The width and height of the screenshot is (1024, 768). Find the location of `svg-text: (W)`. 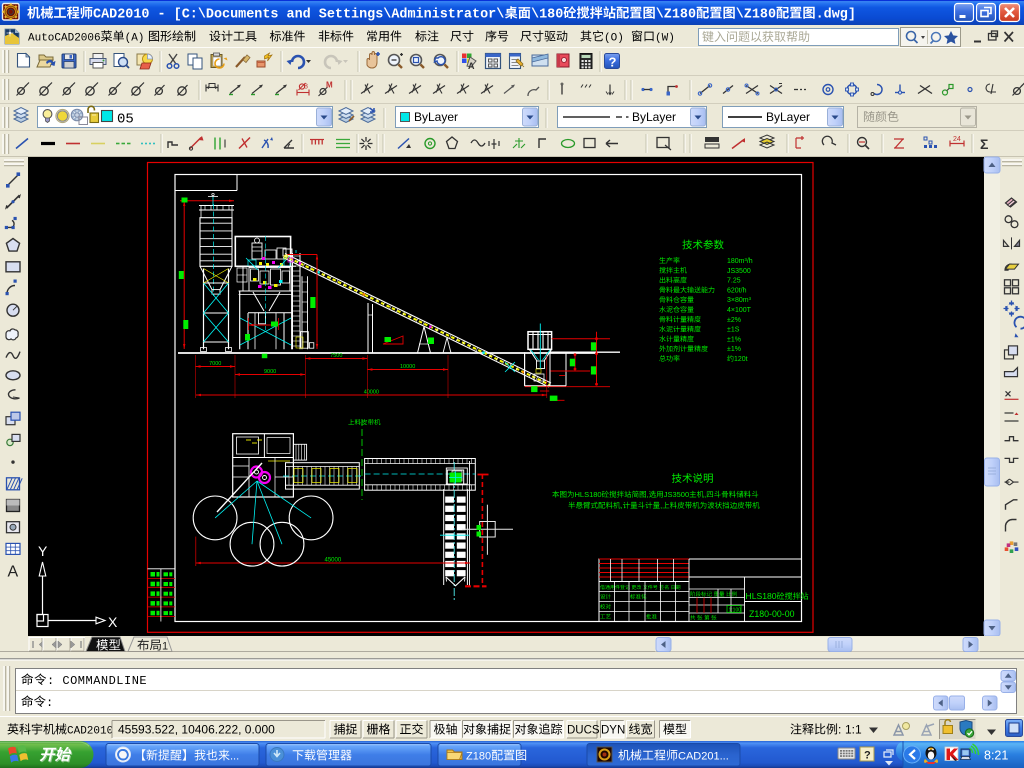

svg-text: (W) is located at coordinates (665, 39).